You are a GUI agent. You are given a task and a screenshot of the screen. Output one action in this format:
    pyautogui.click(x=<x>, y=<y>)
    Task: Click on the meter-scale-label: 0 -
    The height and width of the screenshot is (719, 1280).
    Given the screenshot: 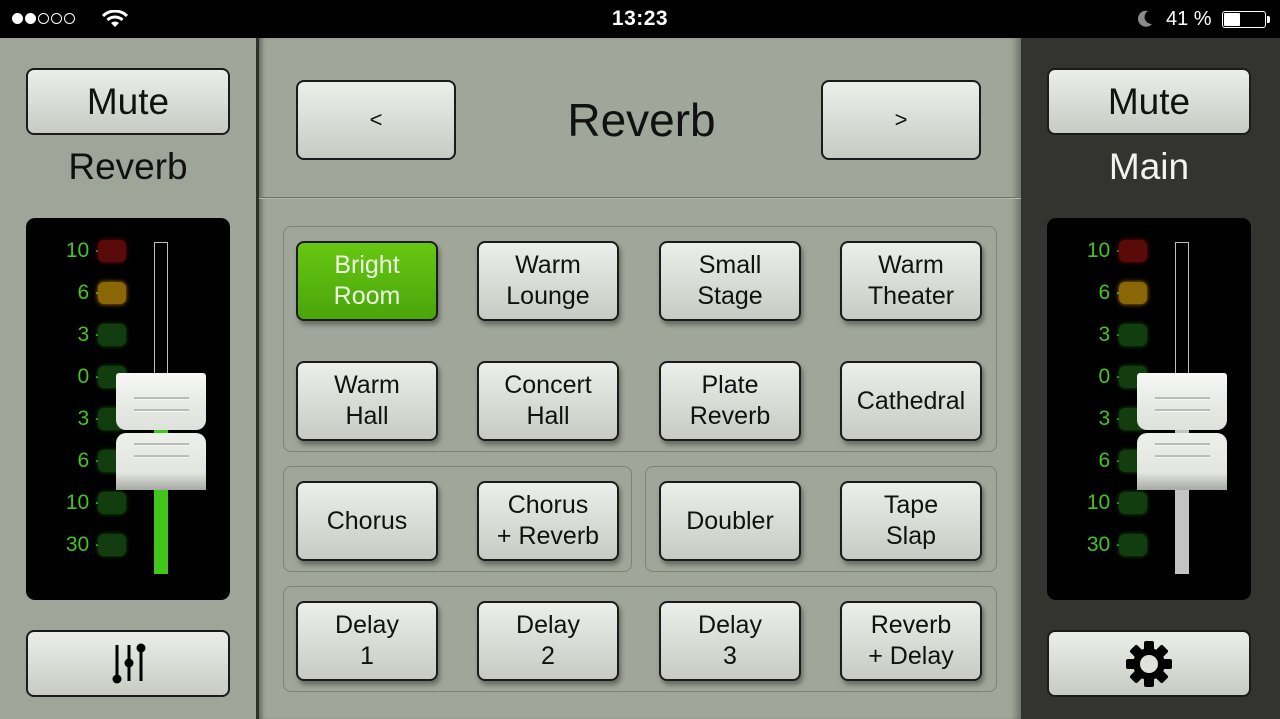 What is the action you would take?
    pyautogui.click(x=1110, y=376)
    